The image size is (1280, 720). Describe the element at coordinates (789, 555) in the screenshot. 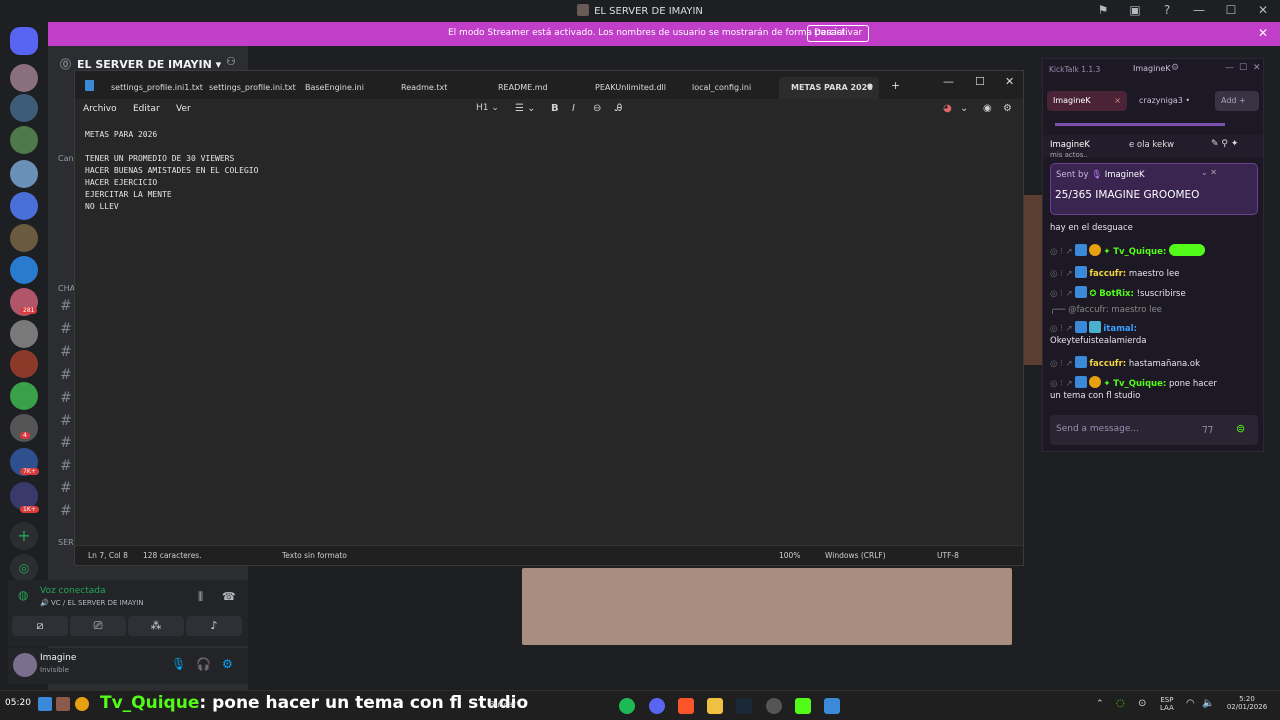

I see `zoom-level: 100%` at that location.